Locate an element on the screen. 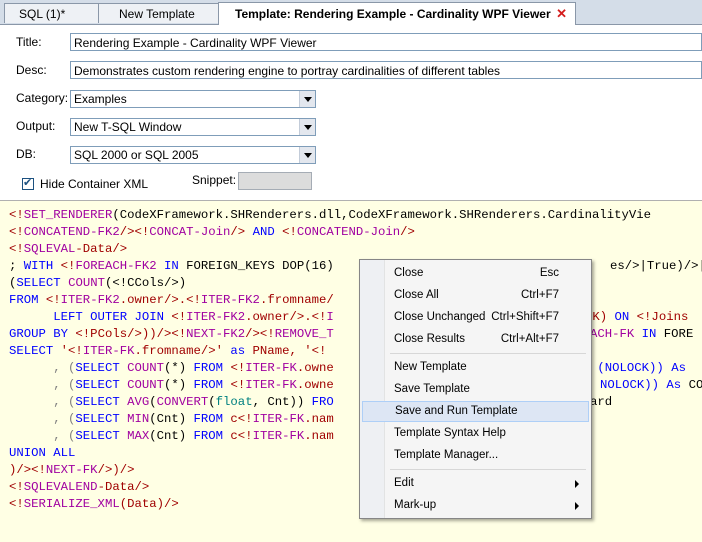 This screenshot has width=702, height=542. hide-container-xml-checkbox is located at coordinates (28, 183).